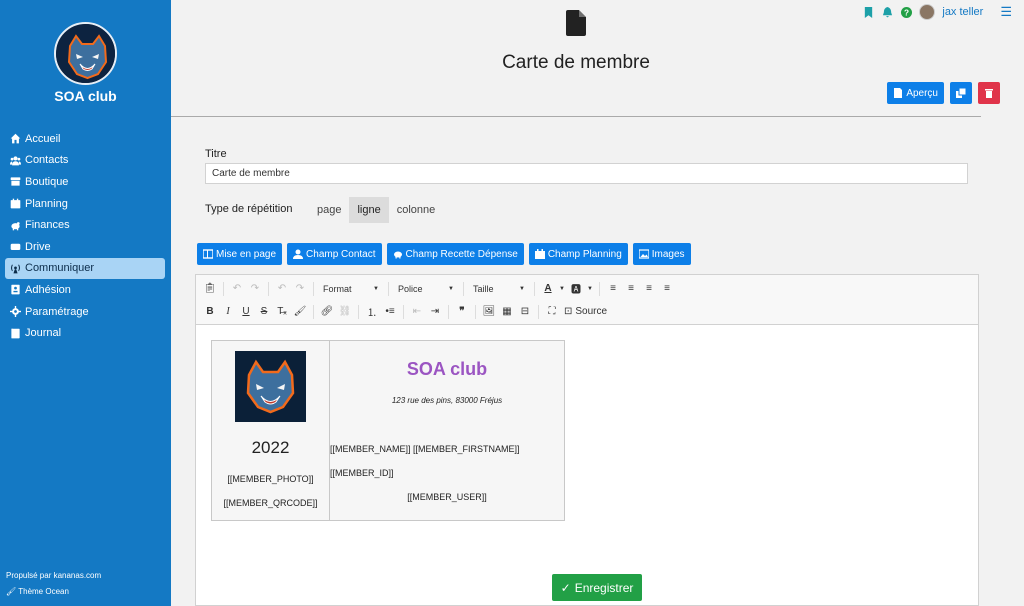  Describe the element at coordinates (576, 62) in the screenshot. I see `page-title: Carte de membre` at that location.